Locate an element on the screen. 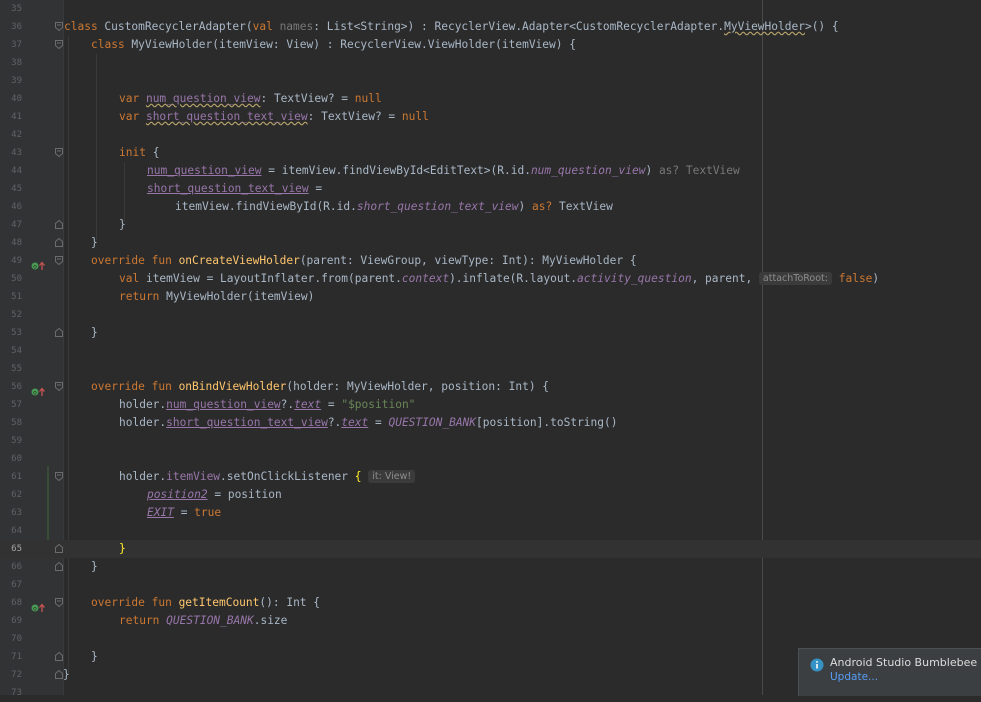  lambda-param-hint: it: View! is located at coordinates (392, 476).